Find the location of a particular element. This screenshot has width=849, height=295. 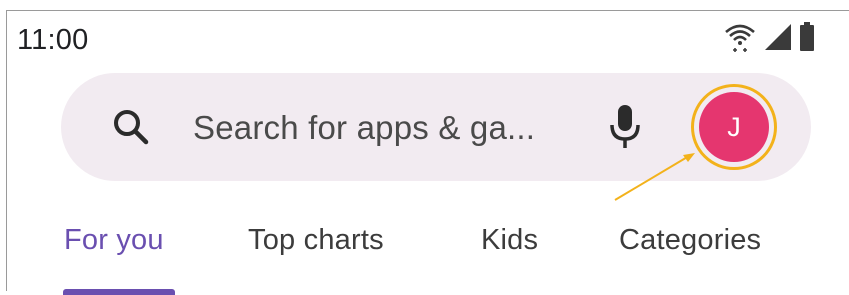

tab-categories: Categories is located at coordinates (690, 240).